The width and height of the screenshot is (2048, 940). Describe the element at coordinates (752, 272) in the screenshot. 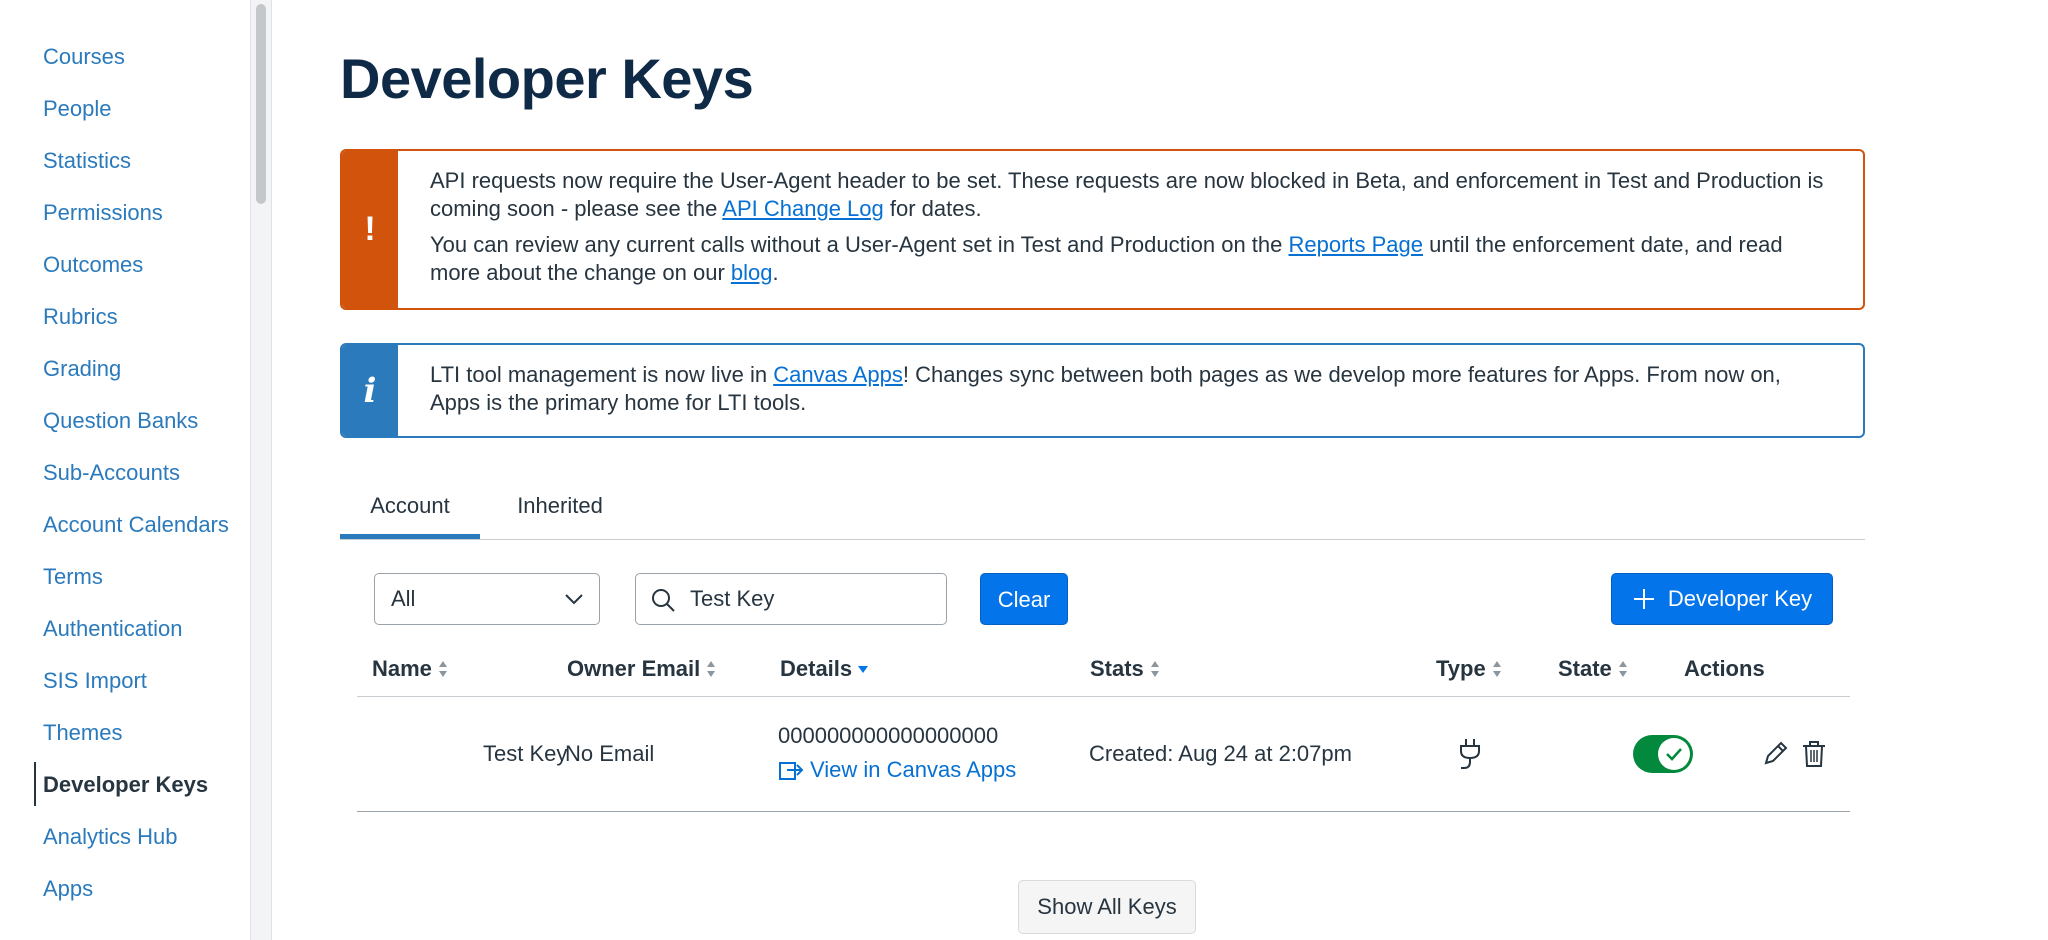

I see `blog-link: blog` at that location.